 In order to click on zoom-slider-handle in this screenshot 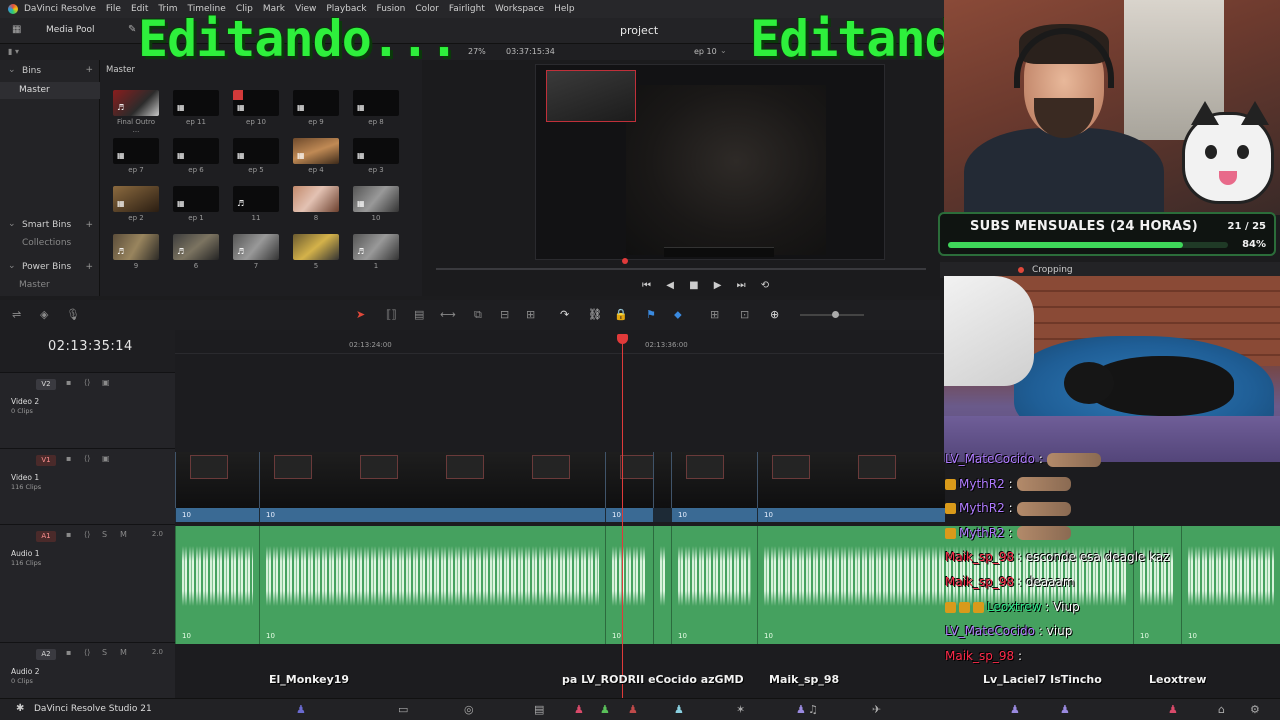, I will do `click(835, 314)`.